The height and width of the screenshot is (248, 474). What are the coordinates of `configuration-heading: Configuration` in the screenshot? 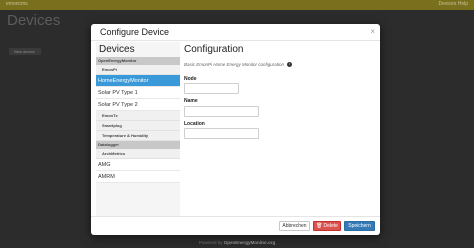 It's located at (214, 49).